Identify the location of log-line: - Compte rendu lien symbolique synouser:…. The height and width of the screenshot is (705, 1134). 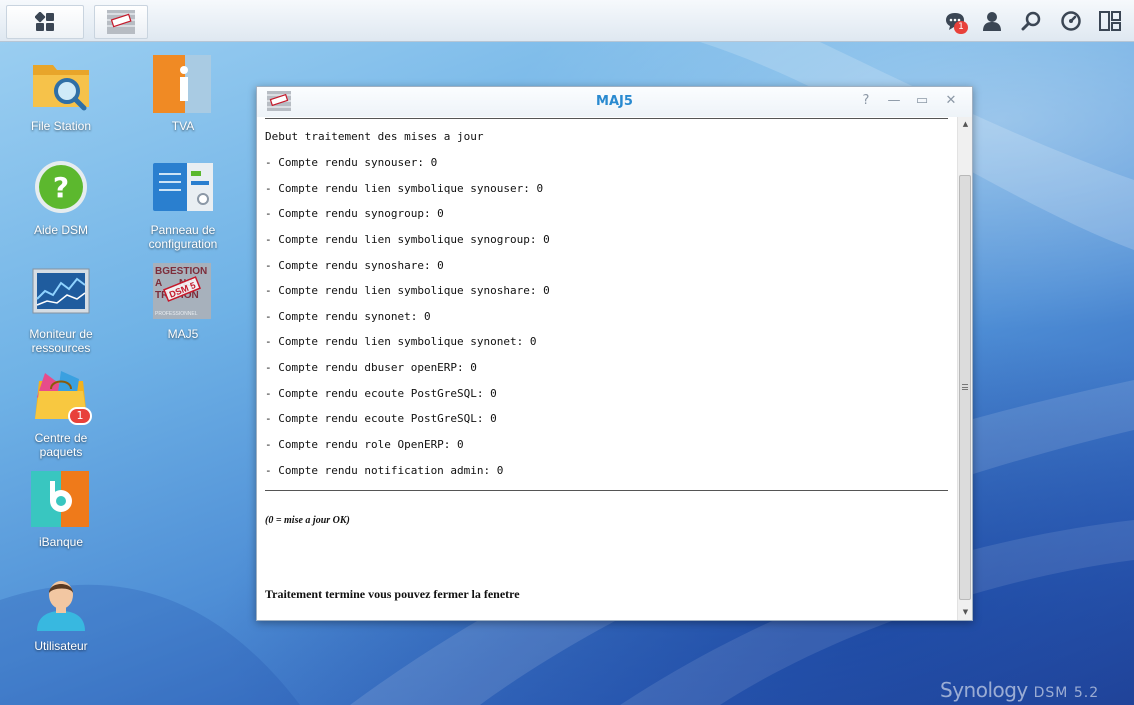
(404, 188).